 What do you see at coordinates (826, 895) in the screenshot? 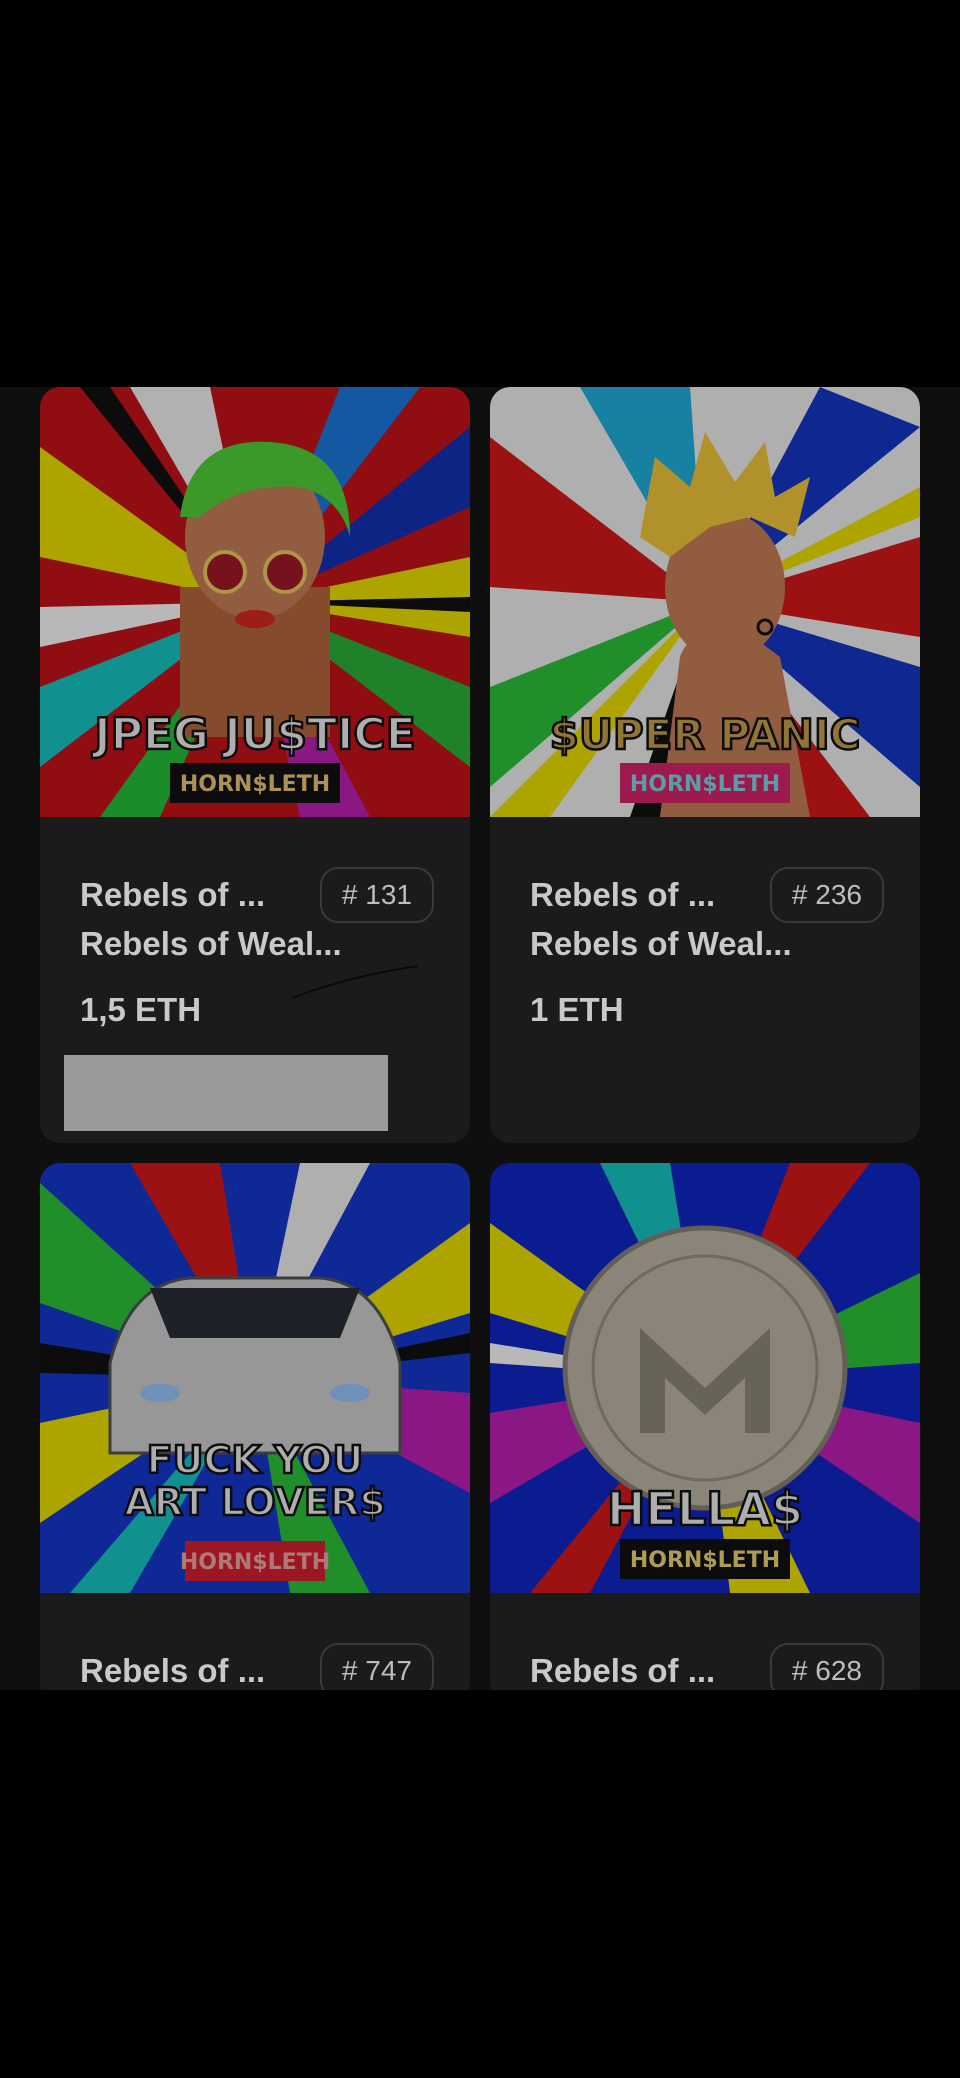
I see `token-id-badge: # 236` at bounding box center [826, 895].